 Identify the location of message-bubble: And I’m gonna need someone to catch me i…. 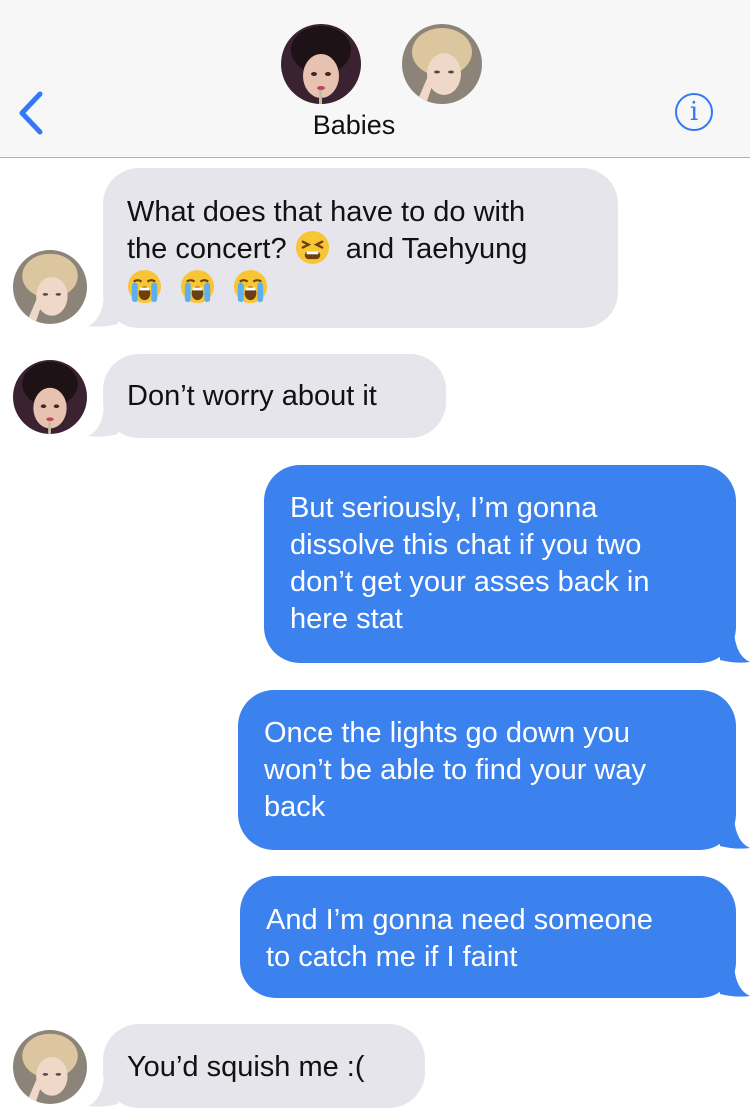
(488, 937).